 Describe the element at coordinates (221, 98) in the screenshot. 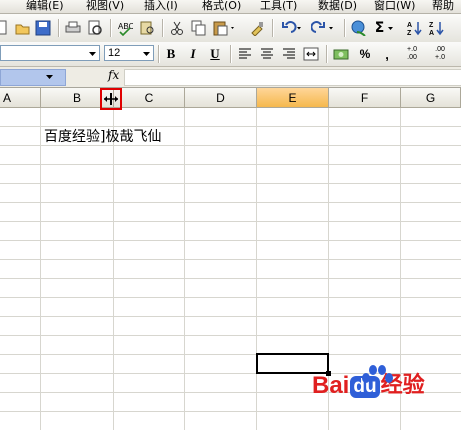

I see `column-header-d: D` at that location.